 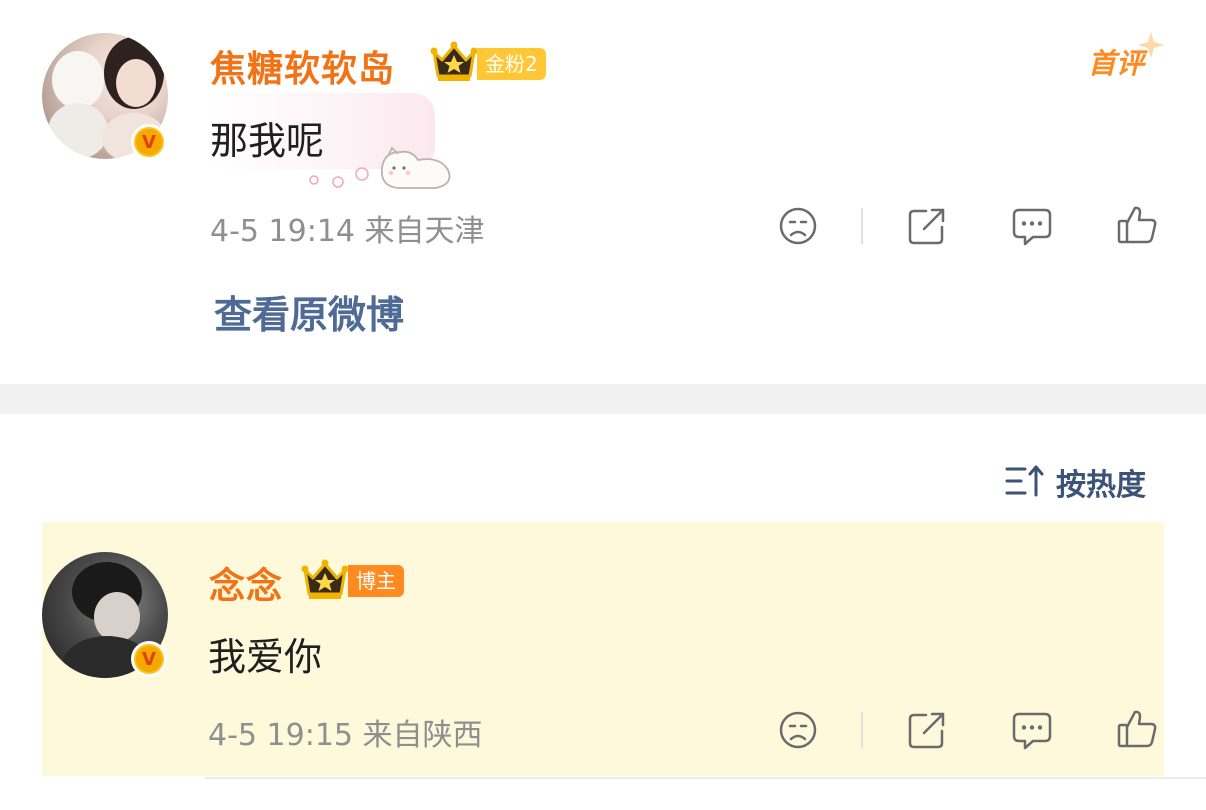 What do you see at coordinates (1025, 481) in the screenshot?
I see `sort-icon` at bounding box center [1025, 481].